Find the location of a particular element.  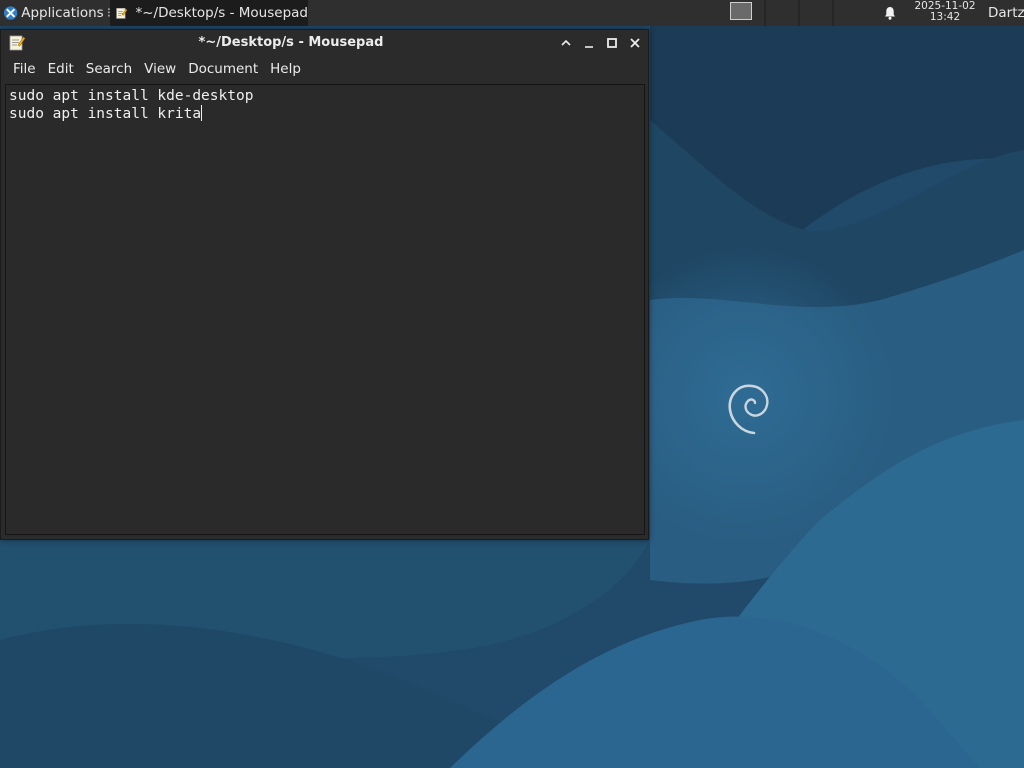

close-icon is located at coordinates (635, 43).